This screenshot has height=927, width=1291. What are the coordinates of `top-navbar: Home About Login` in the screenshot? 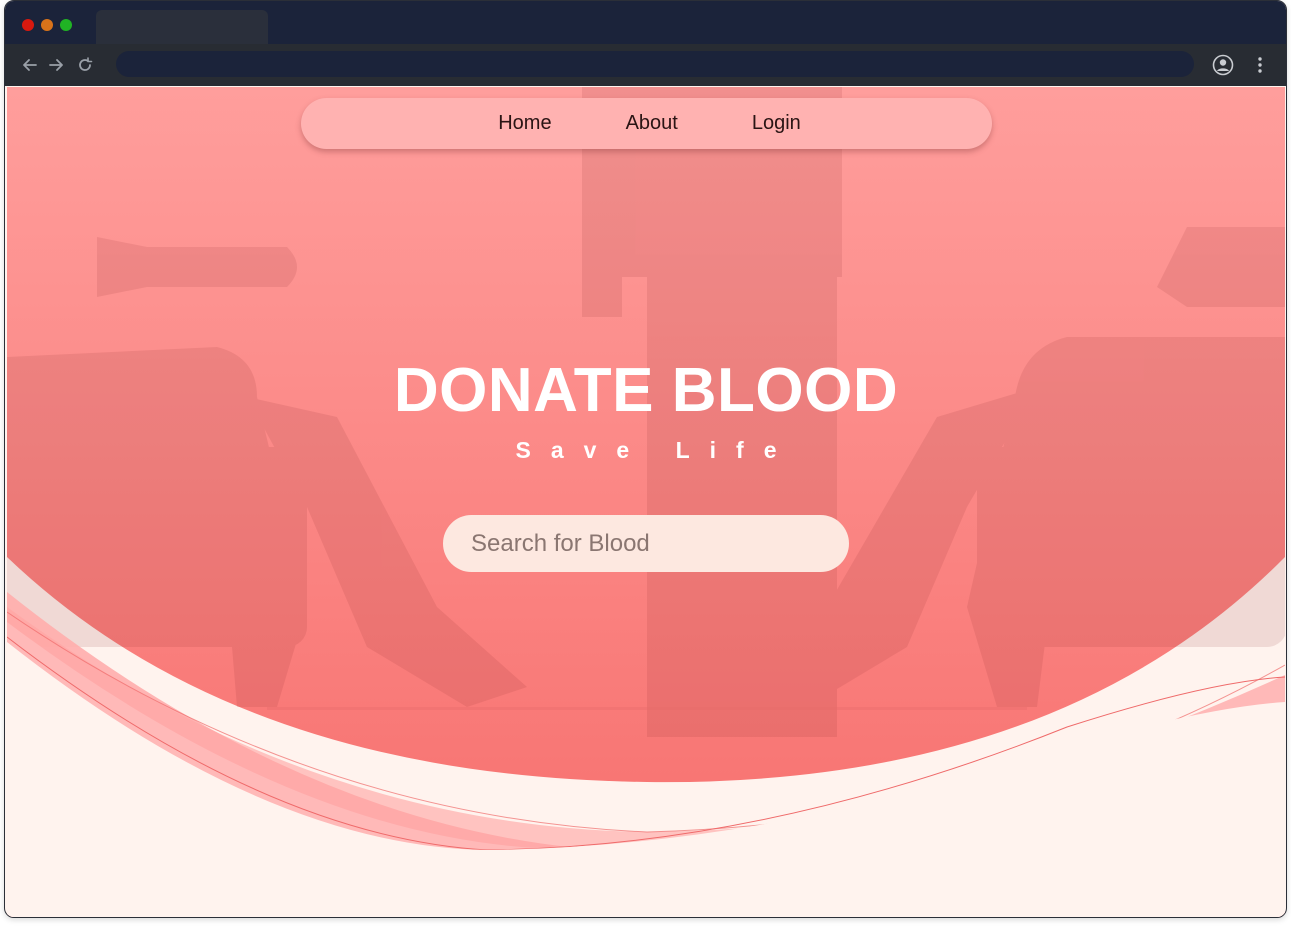 It's located at (646, 123).